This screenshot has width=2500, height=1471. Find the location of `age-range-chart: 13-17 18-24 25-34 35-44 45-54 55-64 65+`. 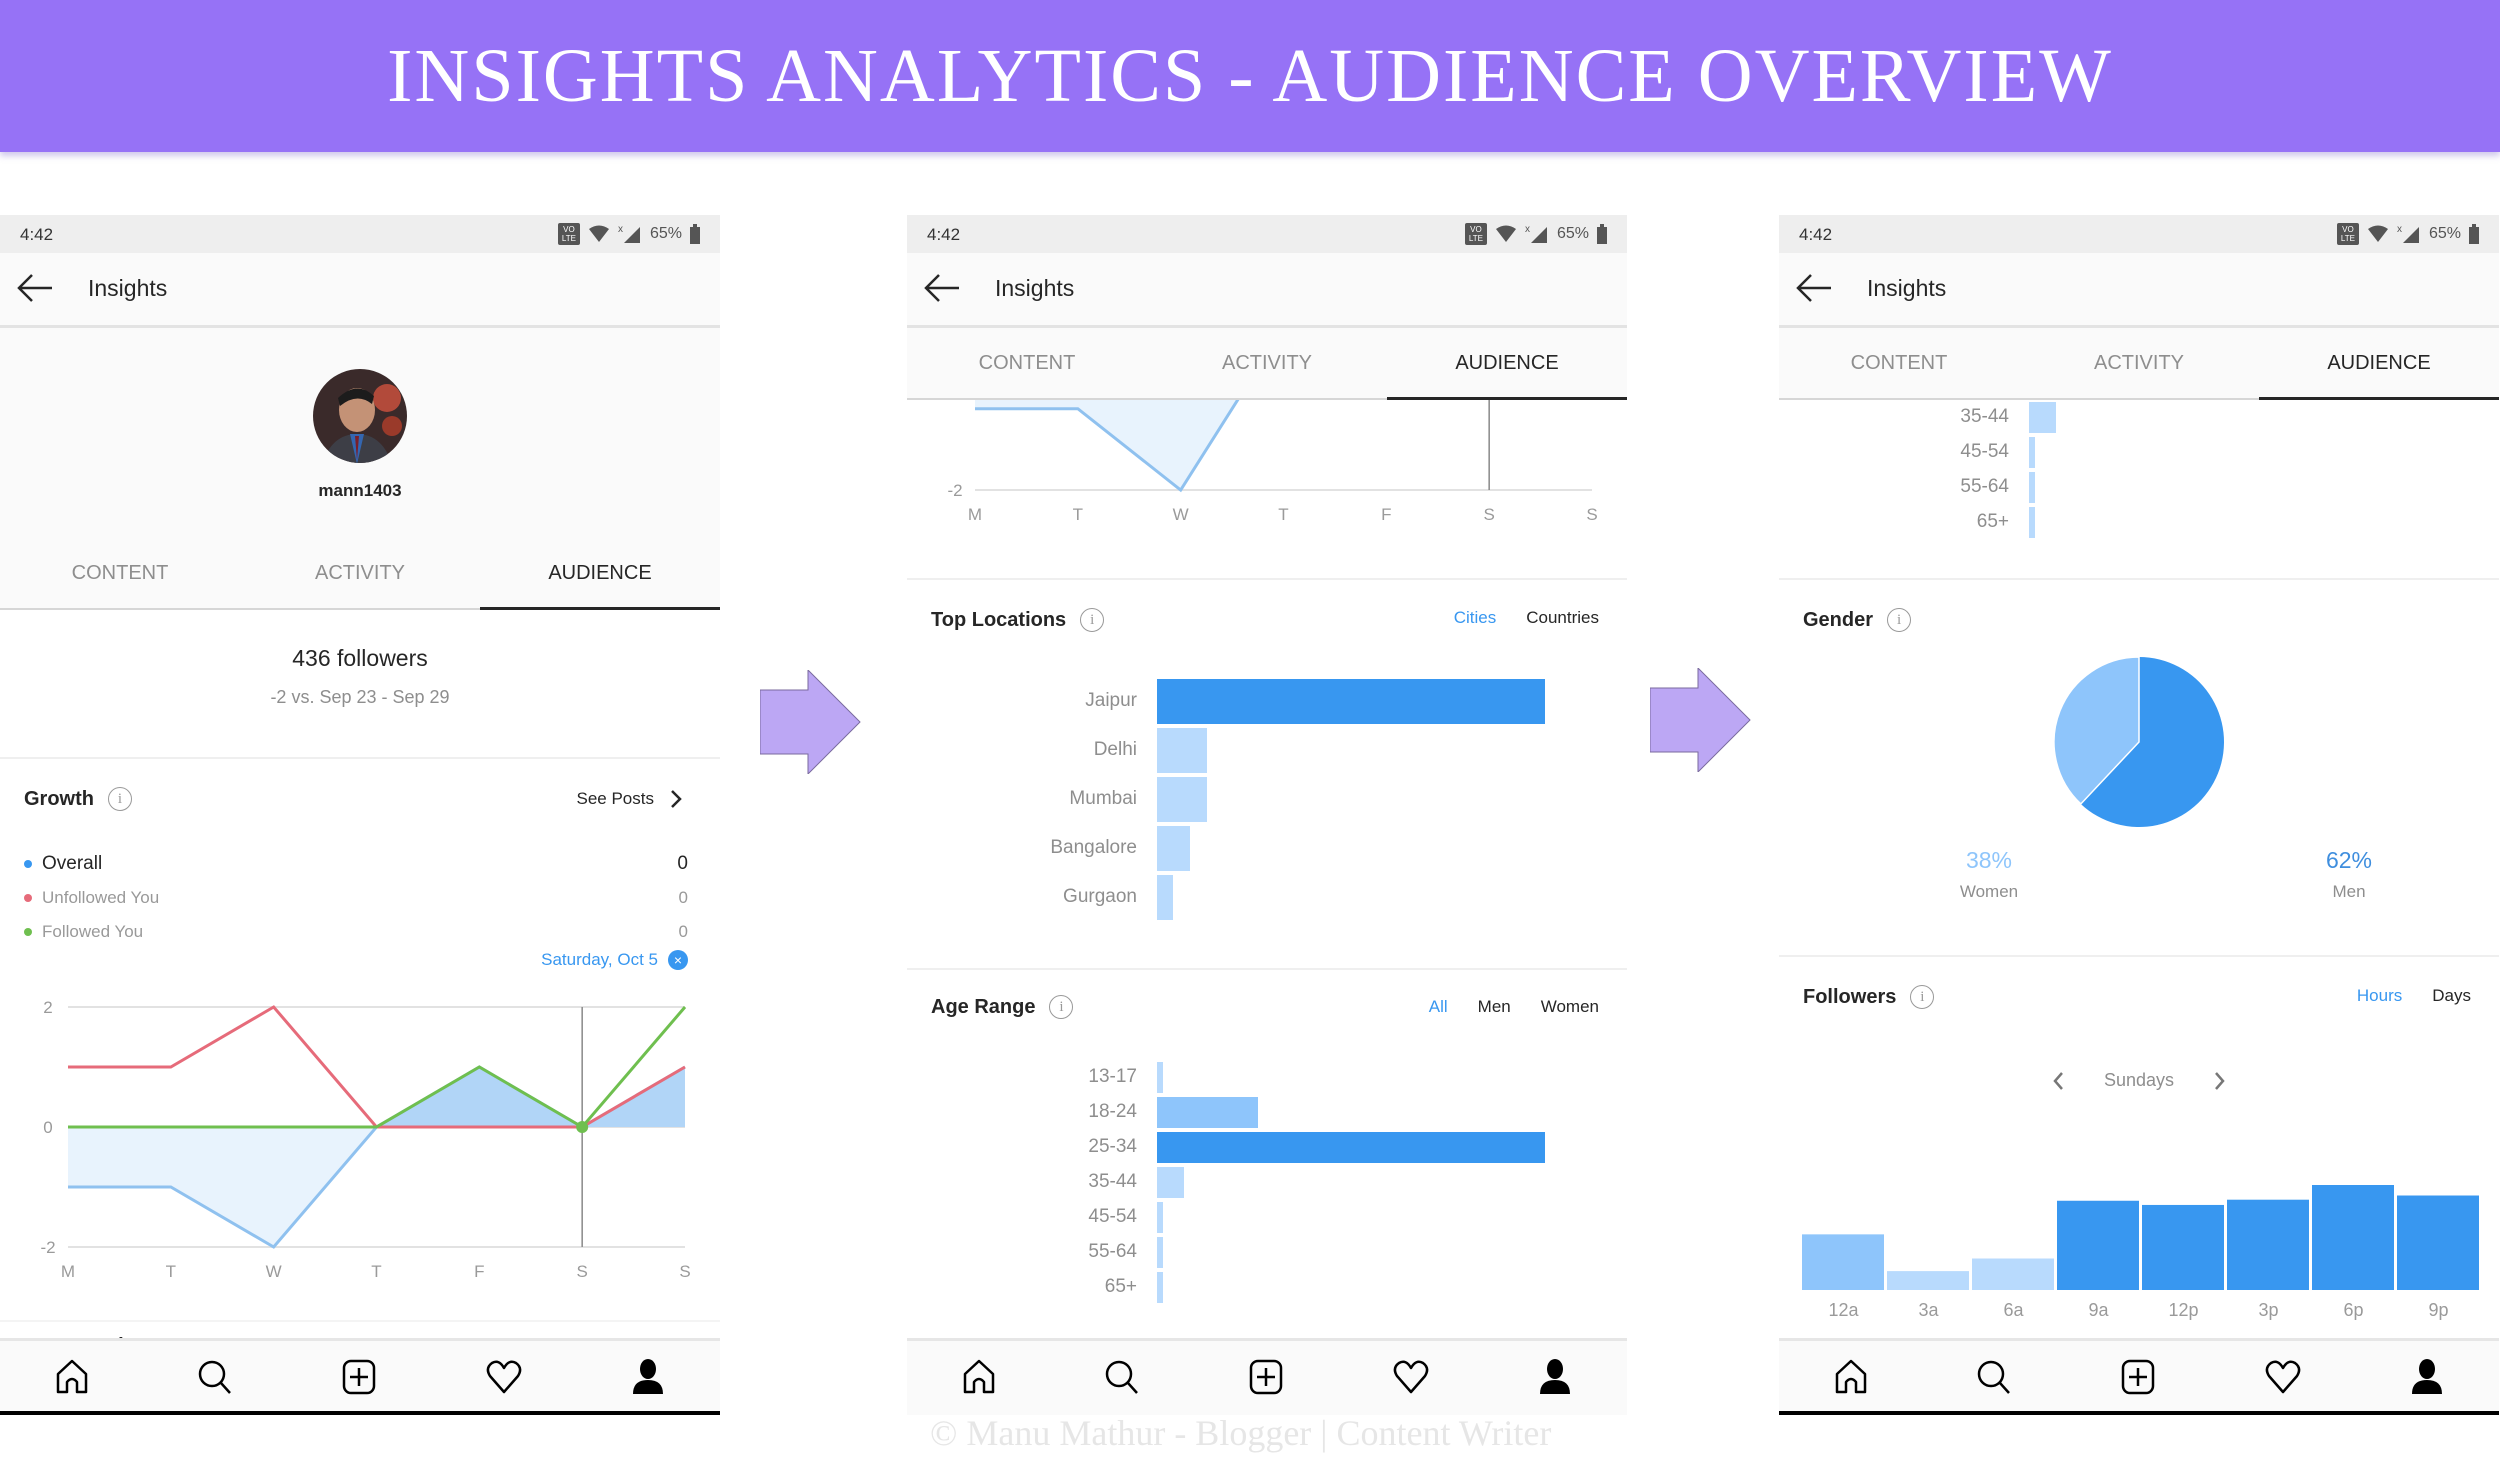

age-range-chart: 13-17 18-24 25-34 35-44 45-54 55-64 65+ is located at coordinates (1267, 1185).